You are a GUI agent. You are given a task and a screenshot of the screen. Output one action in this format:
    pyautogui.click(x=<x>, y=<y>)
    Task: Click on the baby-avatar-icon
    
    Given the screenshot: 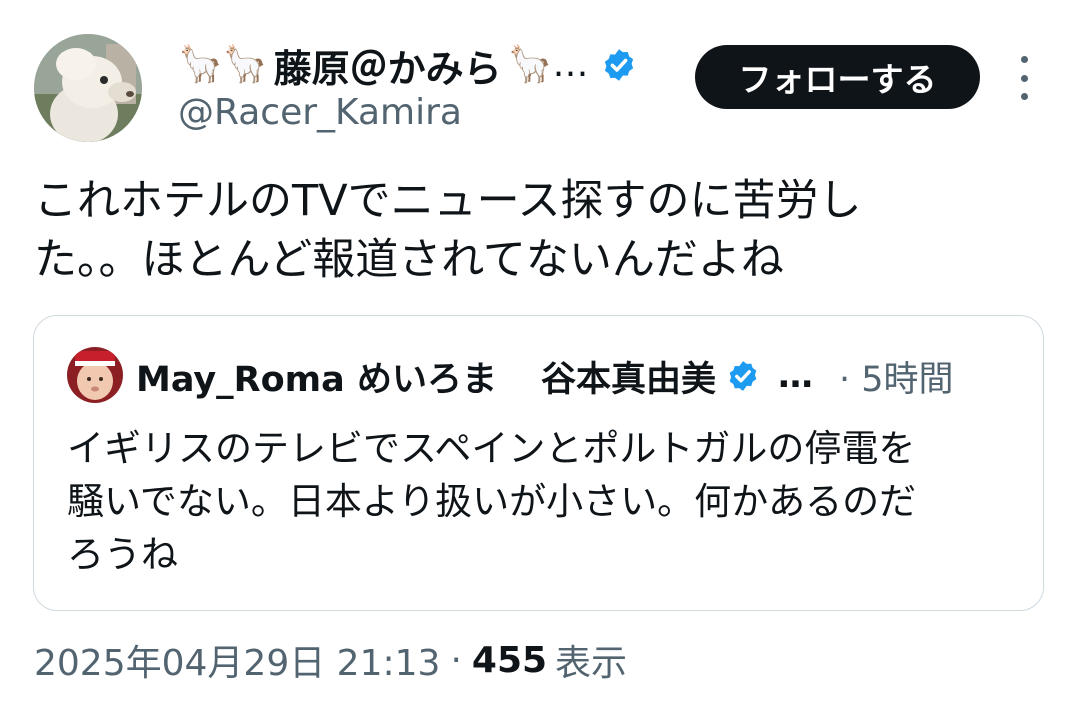 What is the action you would take?
    pyautogui.click(x=95, y=375)
    